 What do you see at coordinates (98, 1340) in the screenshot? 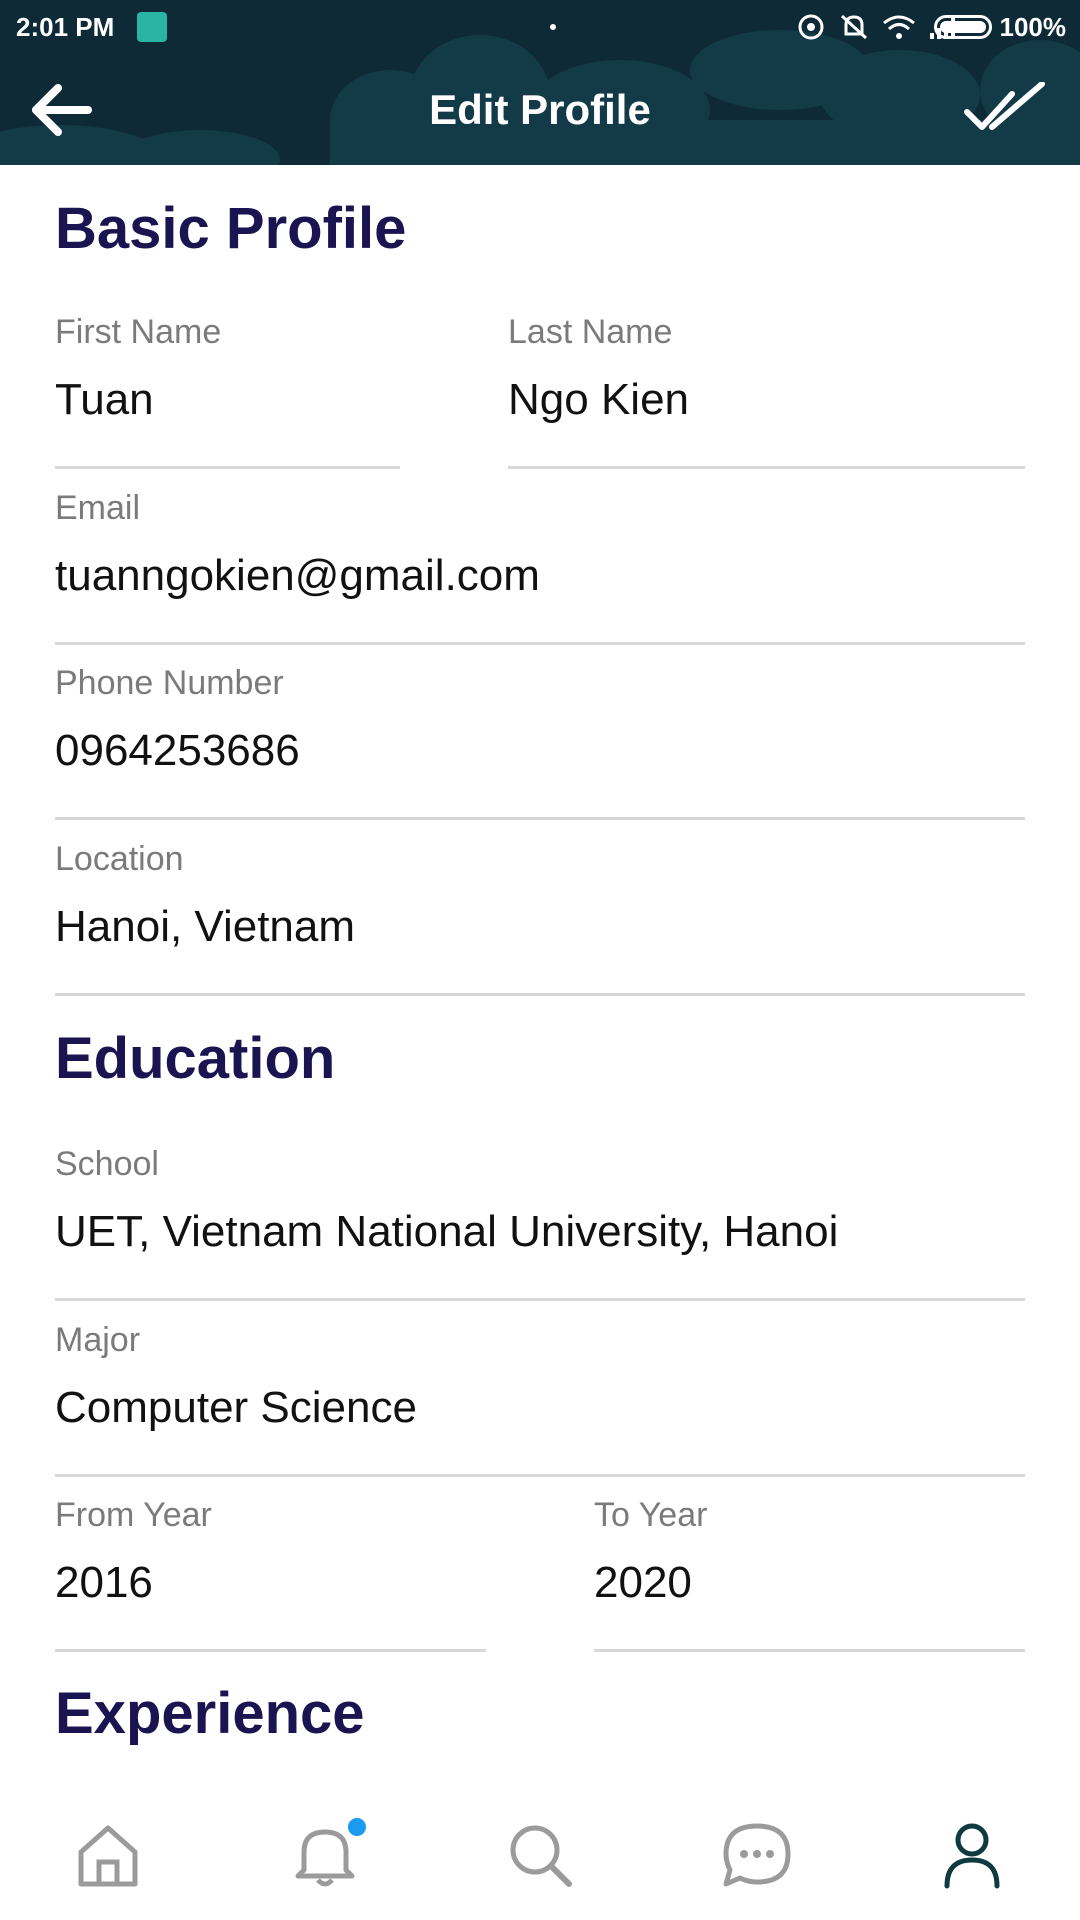
I see `major-label: Major` at bounding box center [98, 1340].